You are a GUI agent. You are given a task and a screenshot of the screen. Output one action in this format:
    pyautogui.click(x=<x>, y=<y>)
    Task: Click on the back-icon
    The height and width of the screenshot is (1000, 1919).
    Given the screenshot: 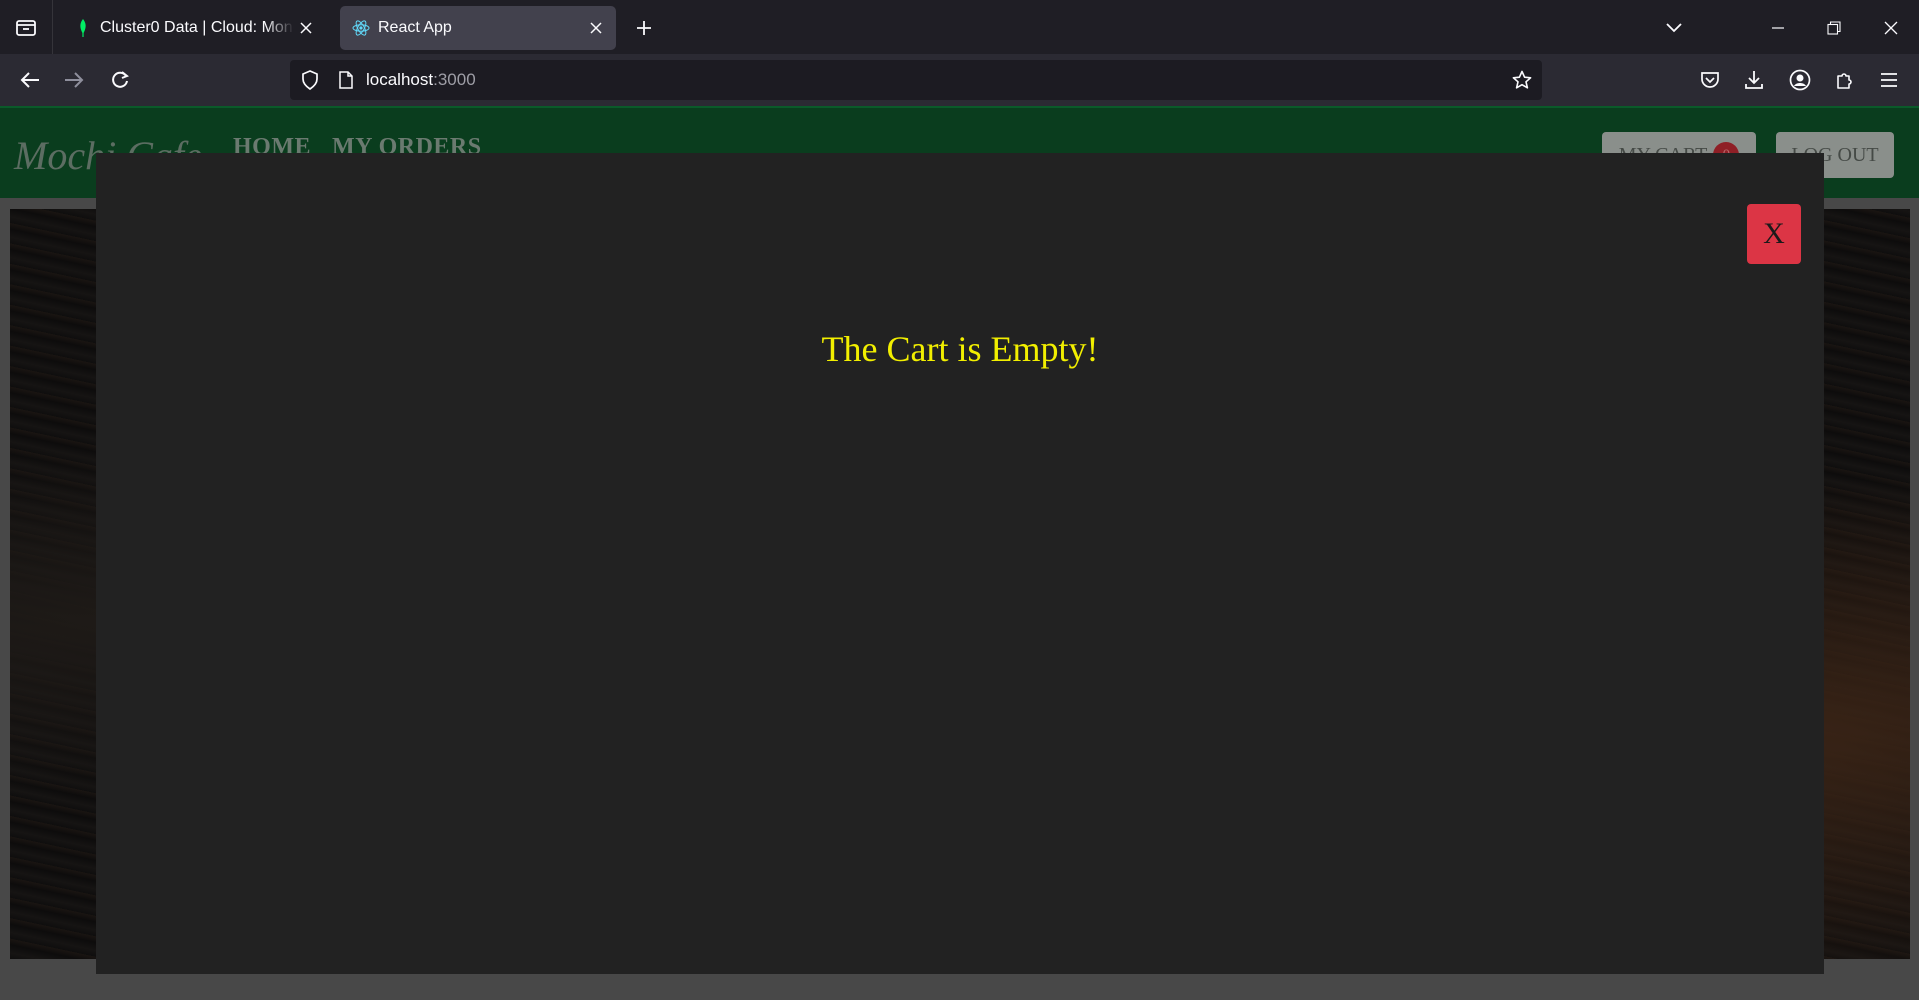 What is the action you would take?
    pyautogui.click(x=30, y=80)
    